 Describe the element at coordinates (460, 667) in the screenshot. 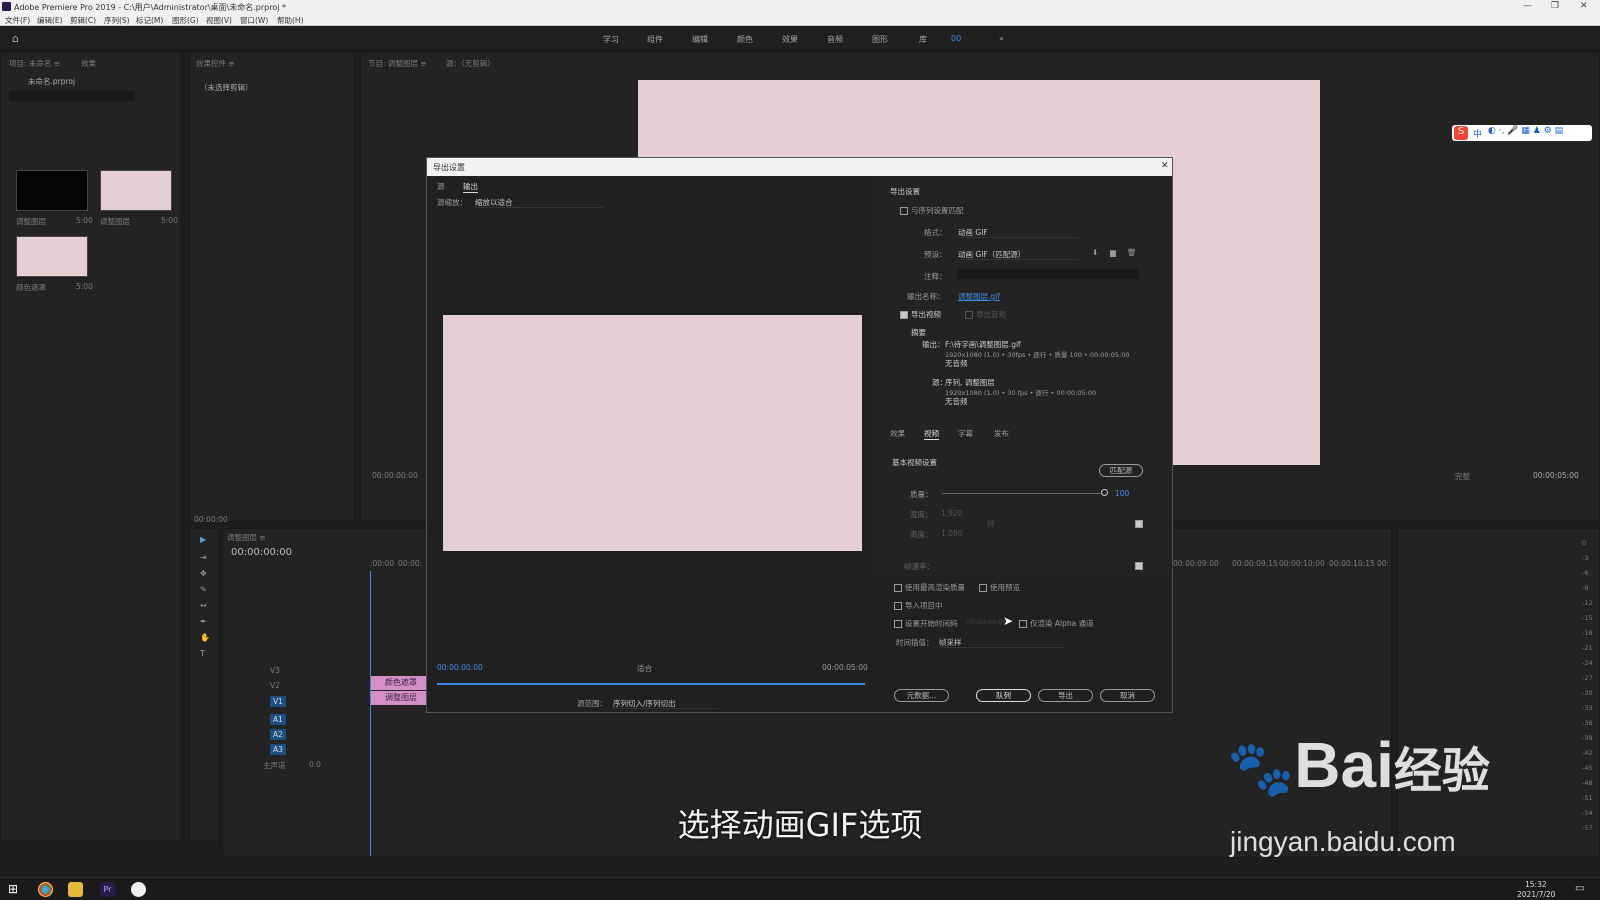

I see `preview-start-time: 00:00:00:00` at that location.